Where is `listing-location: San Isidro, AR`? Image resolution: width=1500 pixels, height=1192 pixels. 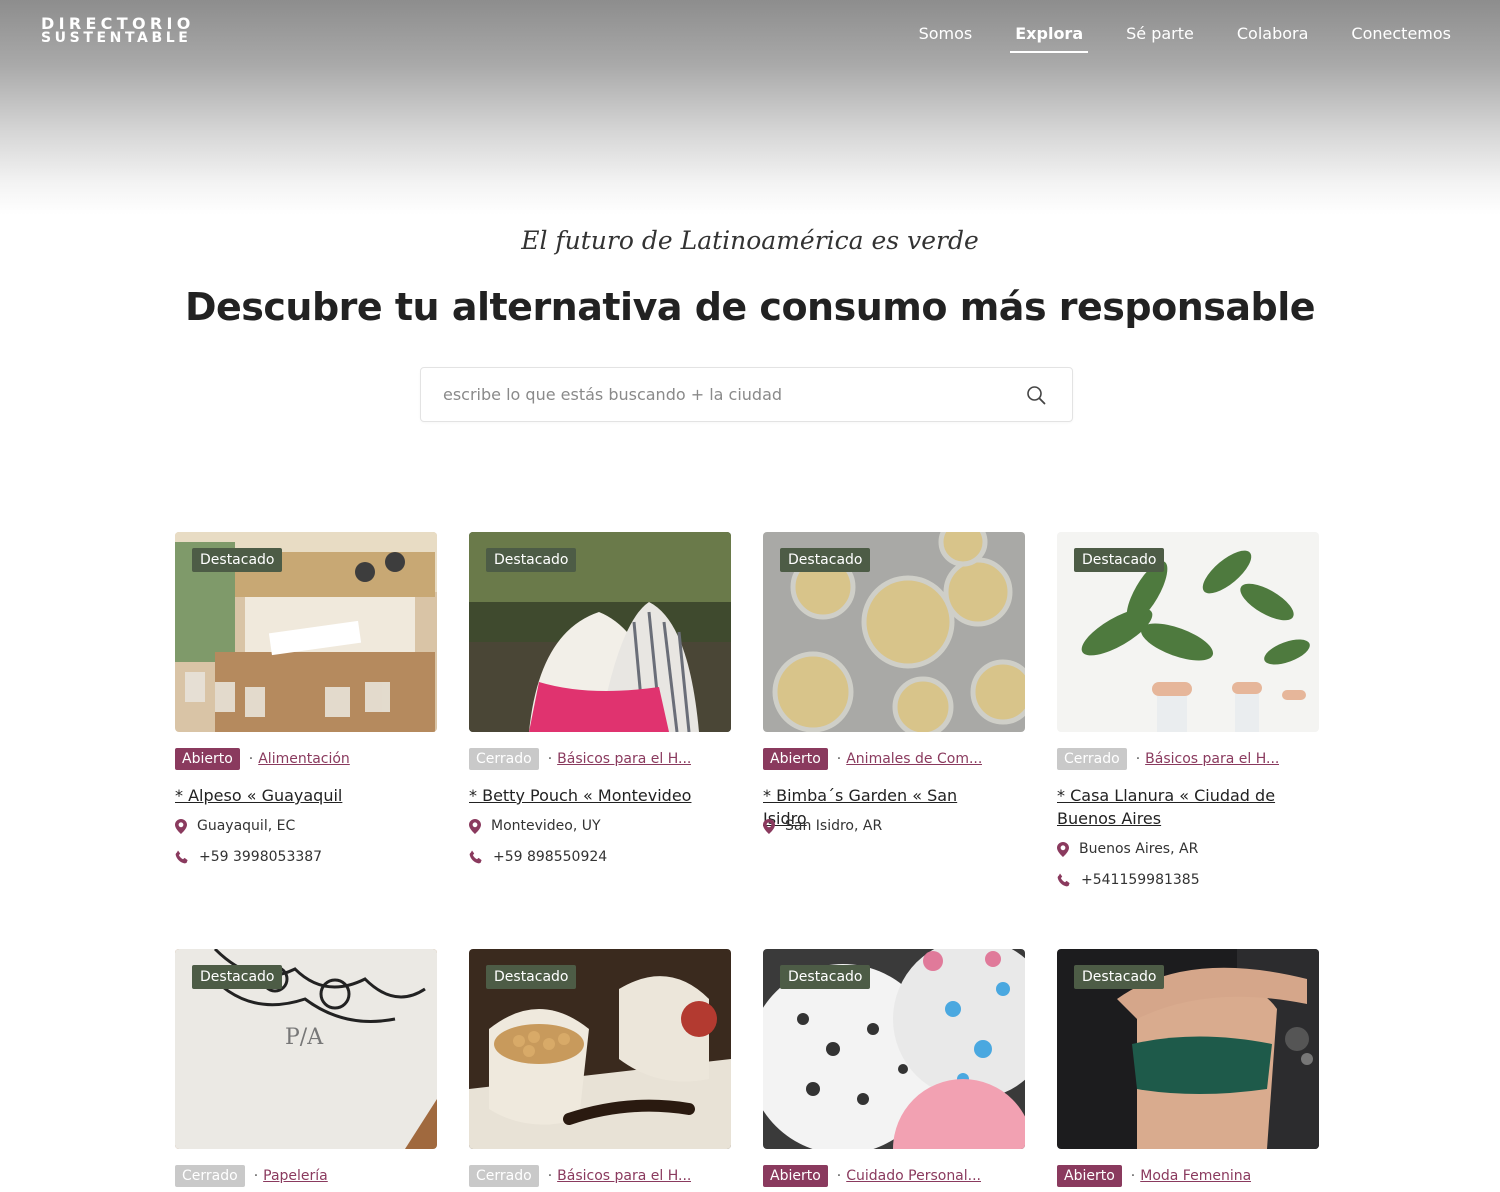
listing-location: San Isidro, AR is located at coordinates (822, 826).